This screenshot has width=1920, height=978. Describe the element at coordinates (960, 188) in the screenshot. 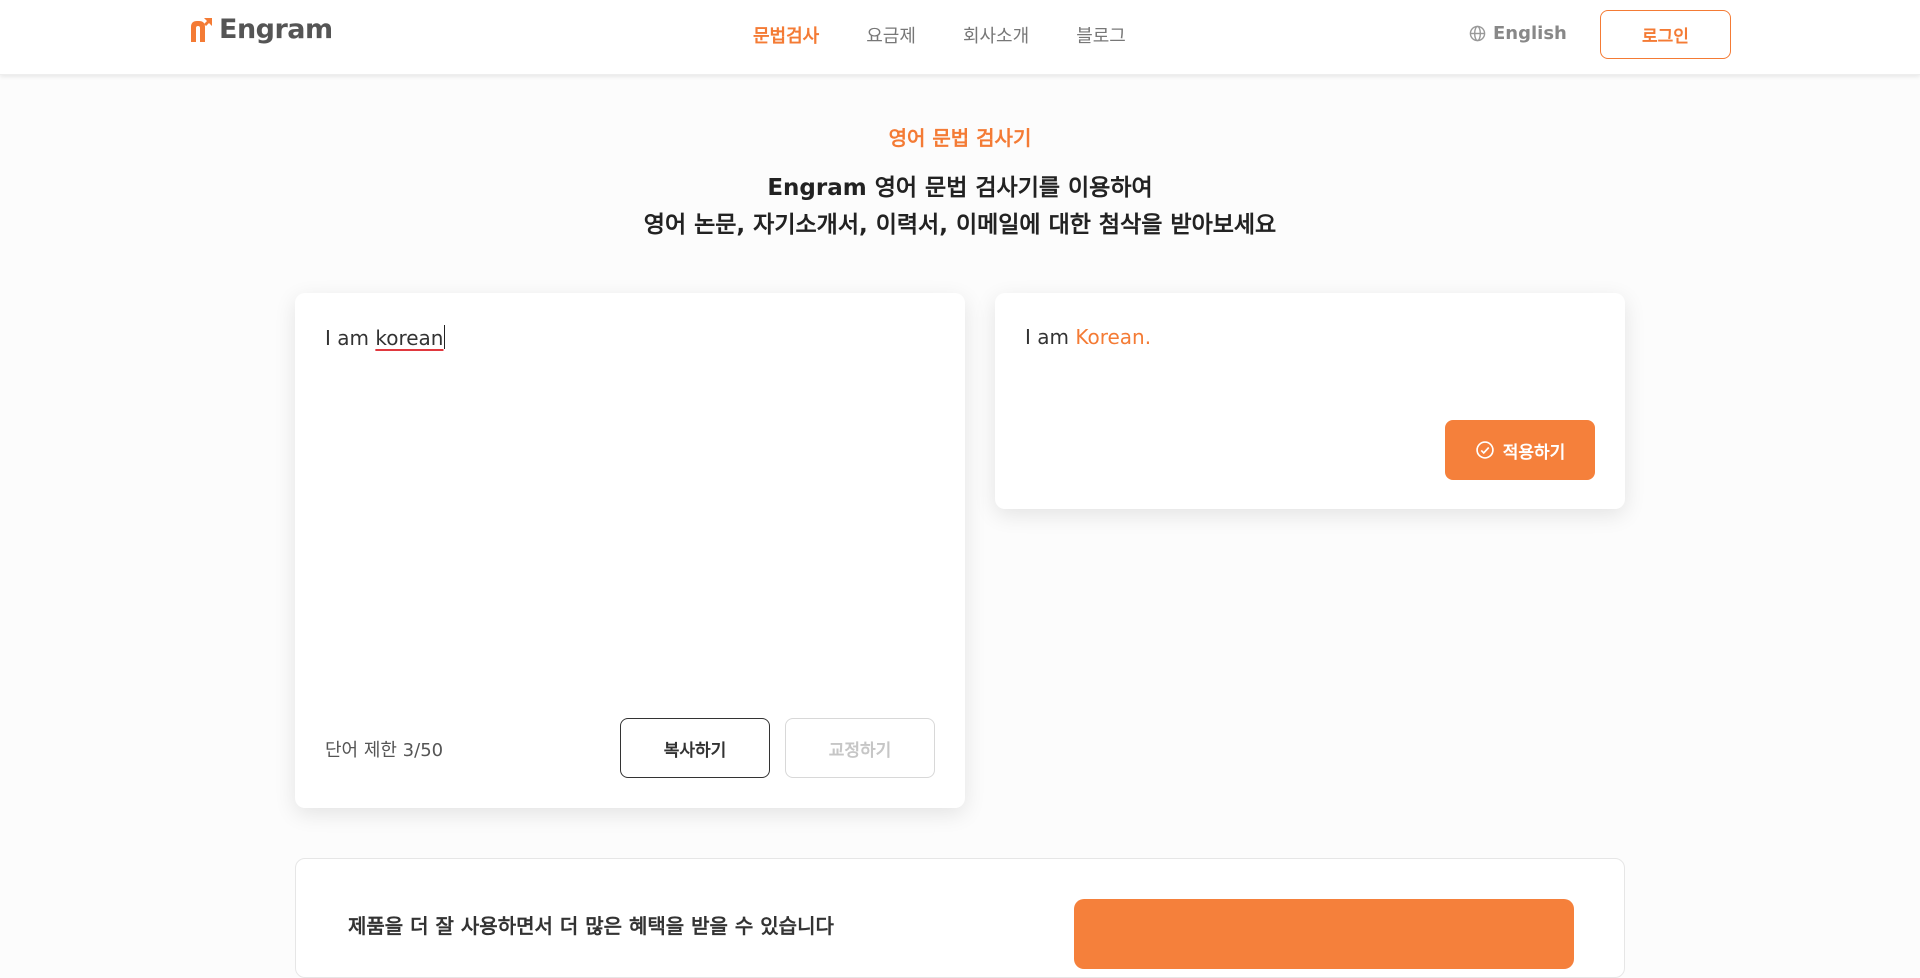

I see `headline-line-1: Engram 영어 문법 검사기를 이용하여` at that location.